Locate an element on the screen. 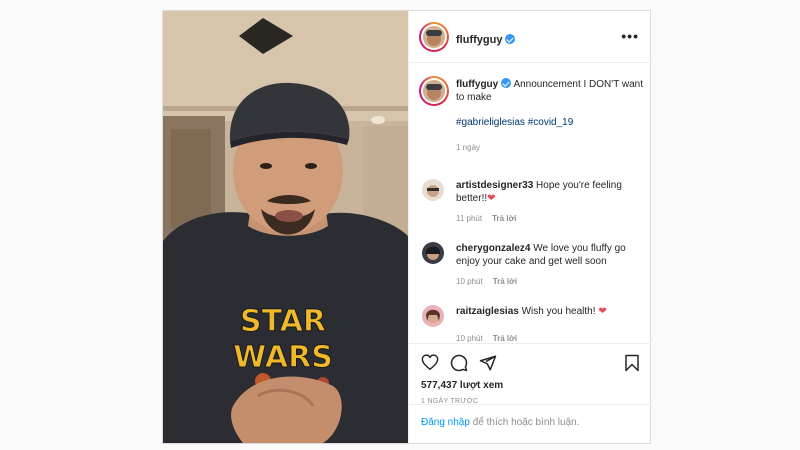 This screenshot has height=450, width=800. comment-icon is located at coordinates (459, 365).